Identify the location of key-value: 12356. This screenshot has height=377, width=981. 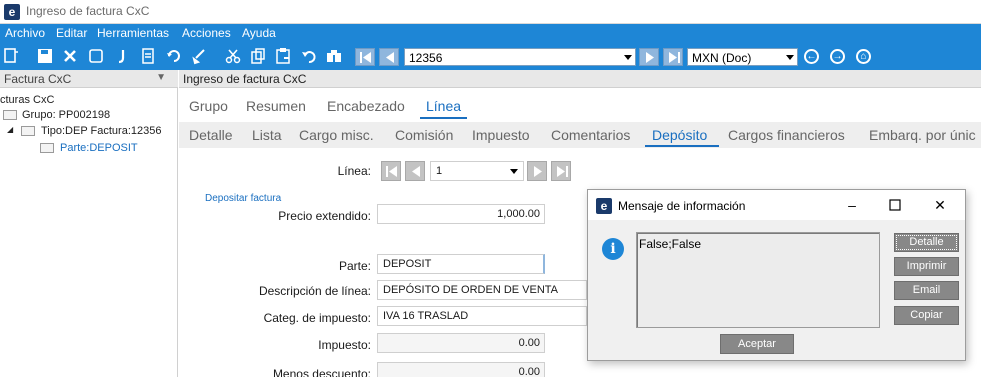
(426, 58).